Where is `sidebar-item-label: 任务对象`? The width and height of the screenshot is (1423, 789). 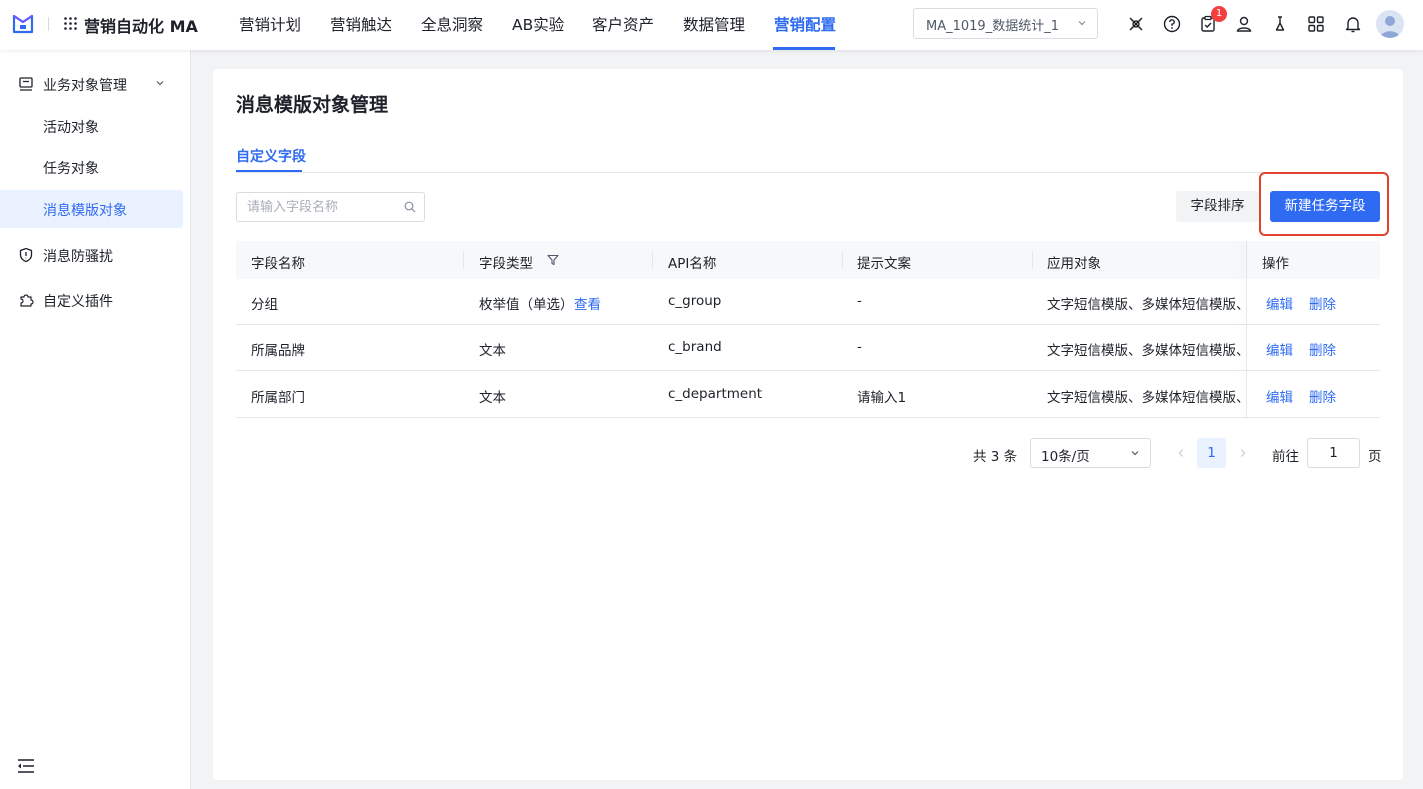 sidebar-item-label: 任务对象 is located at coordinates (71, 169).